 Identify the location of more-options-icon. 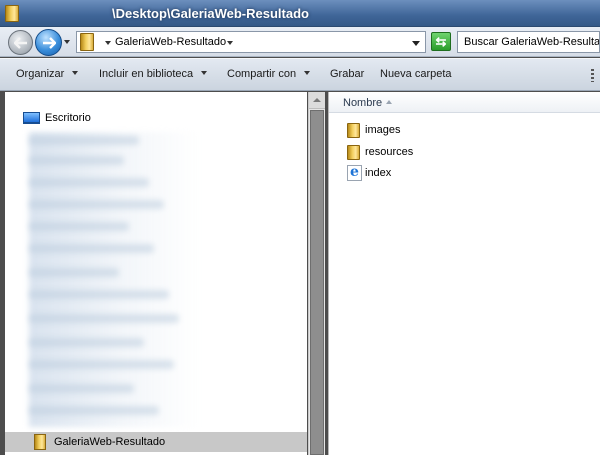
(592, 75).